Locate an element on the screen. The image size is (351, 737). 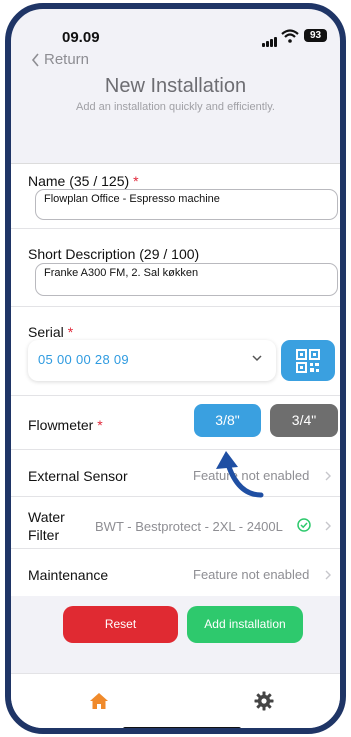
flowmeter-label: Flowmeter * is located at coordinates (65, 425).